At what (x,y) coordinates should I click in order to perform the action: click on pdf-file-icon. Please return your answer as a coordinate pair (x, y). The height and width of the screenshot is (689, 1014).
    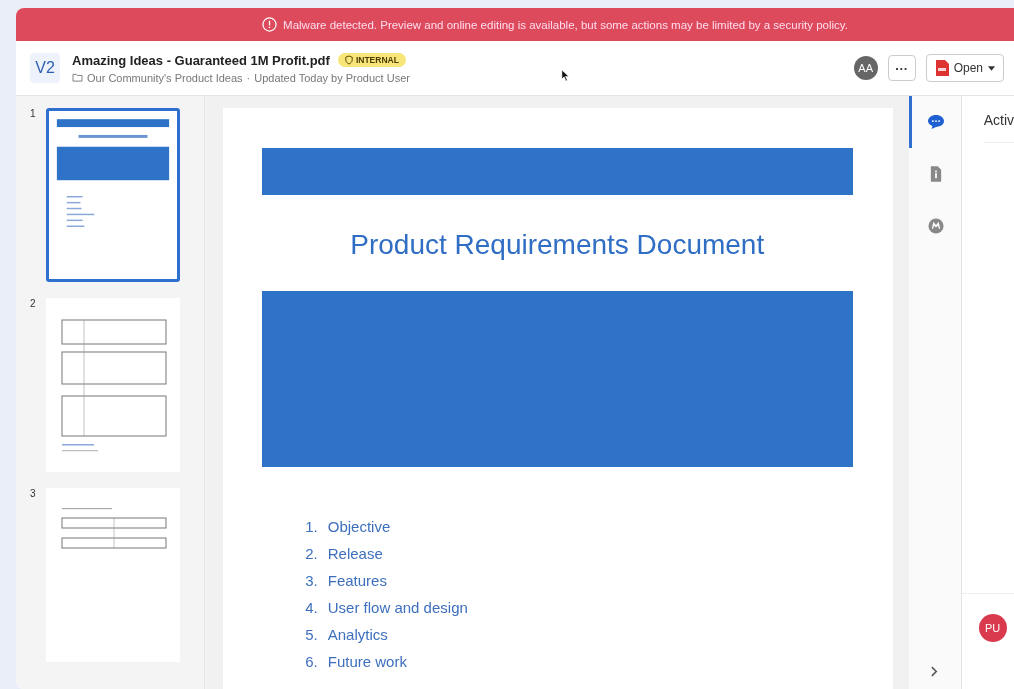
    Looking at the image, I should click on (941, 68).